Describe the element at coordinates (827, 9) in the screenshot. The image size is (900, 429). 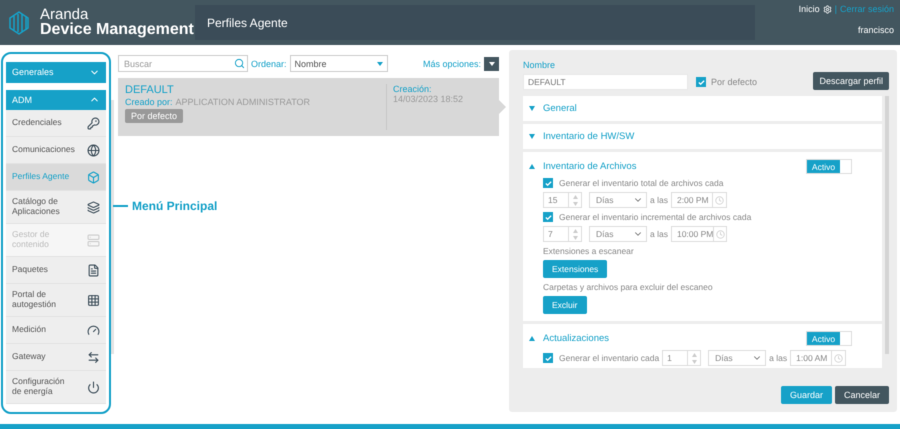
I see `settings-icon` at that location.